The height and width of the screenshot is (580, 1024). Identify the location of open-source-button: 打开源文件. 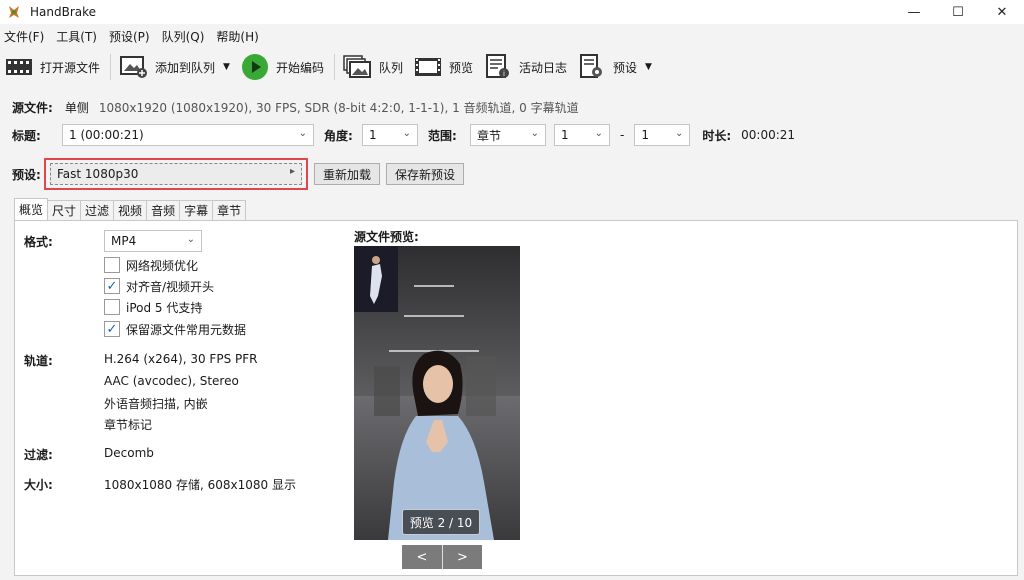
(52, 67).